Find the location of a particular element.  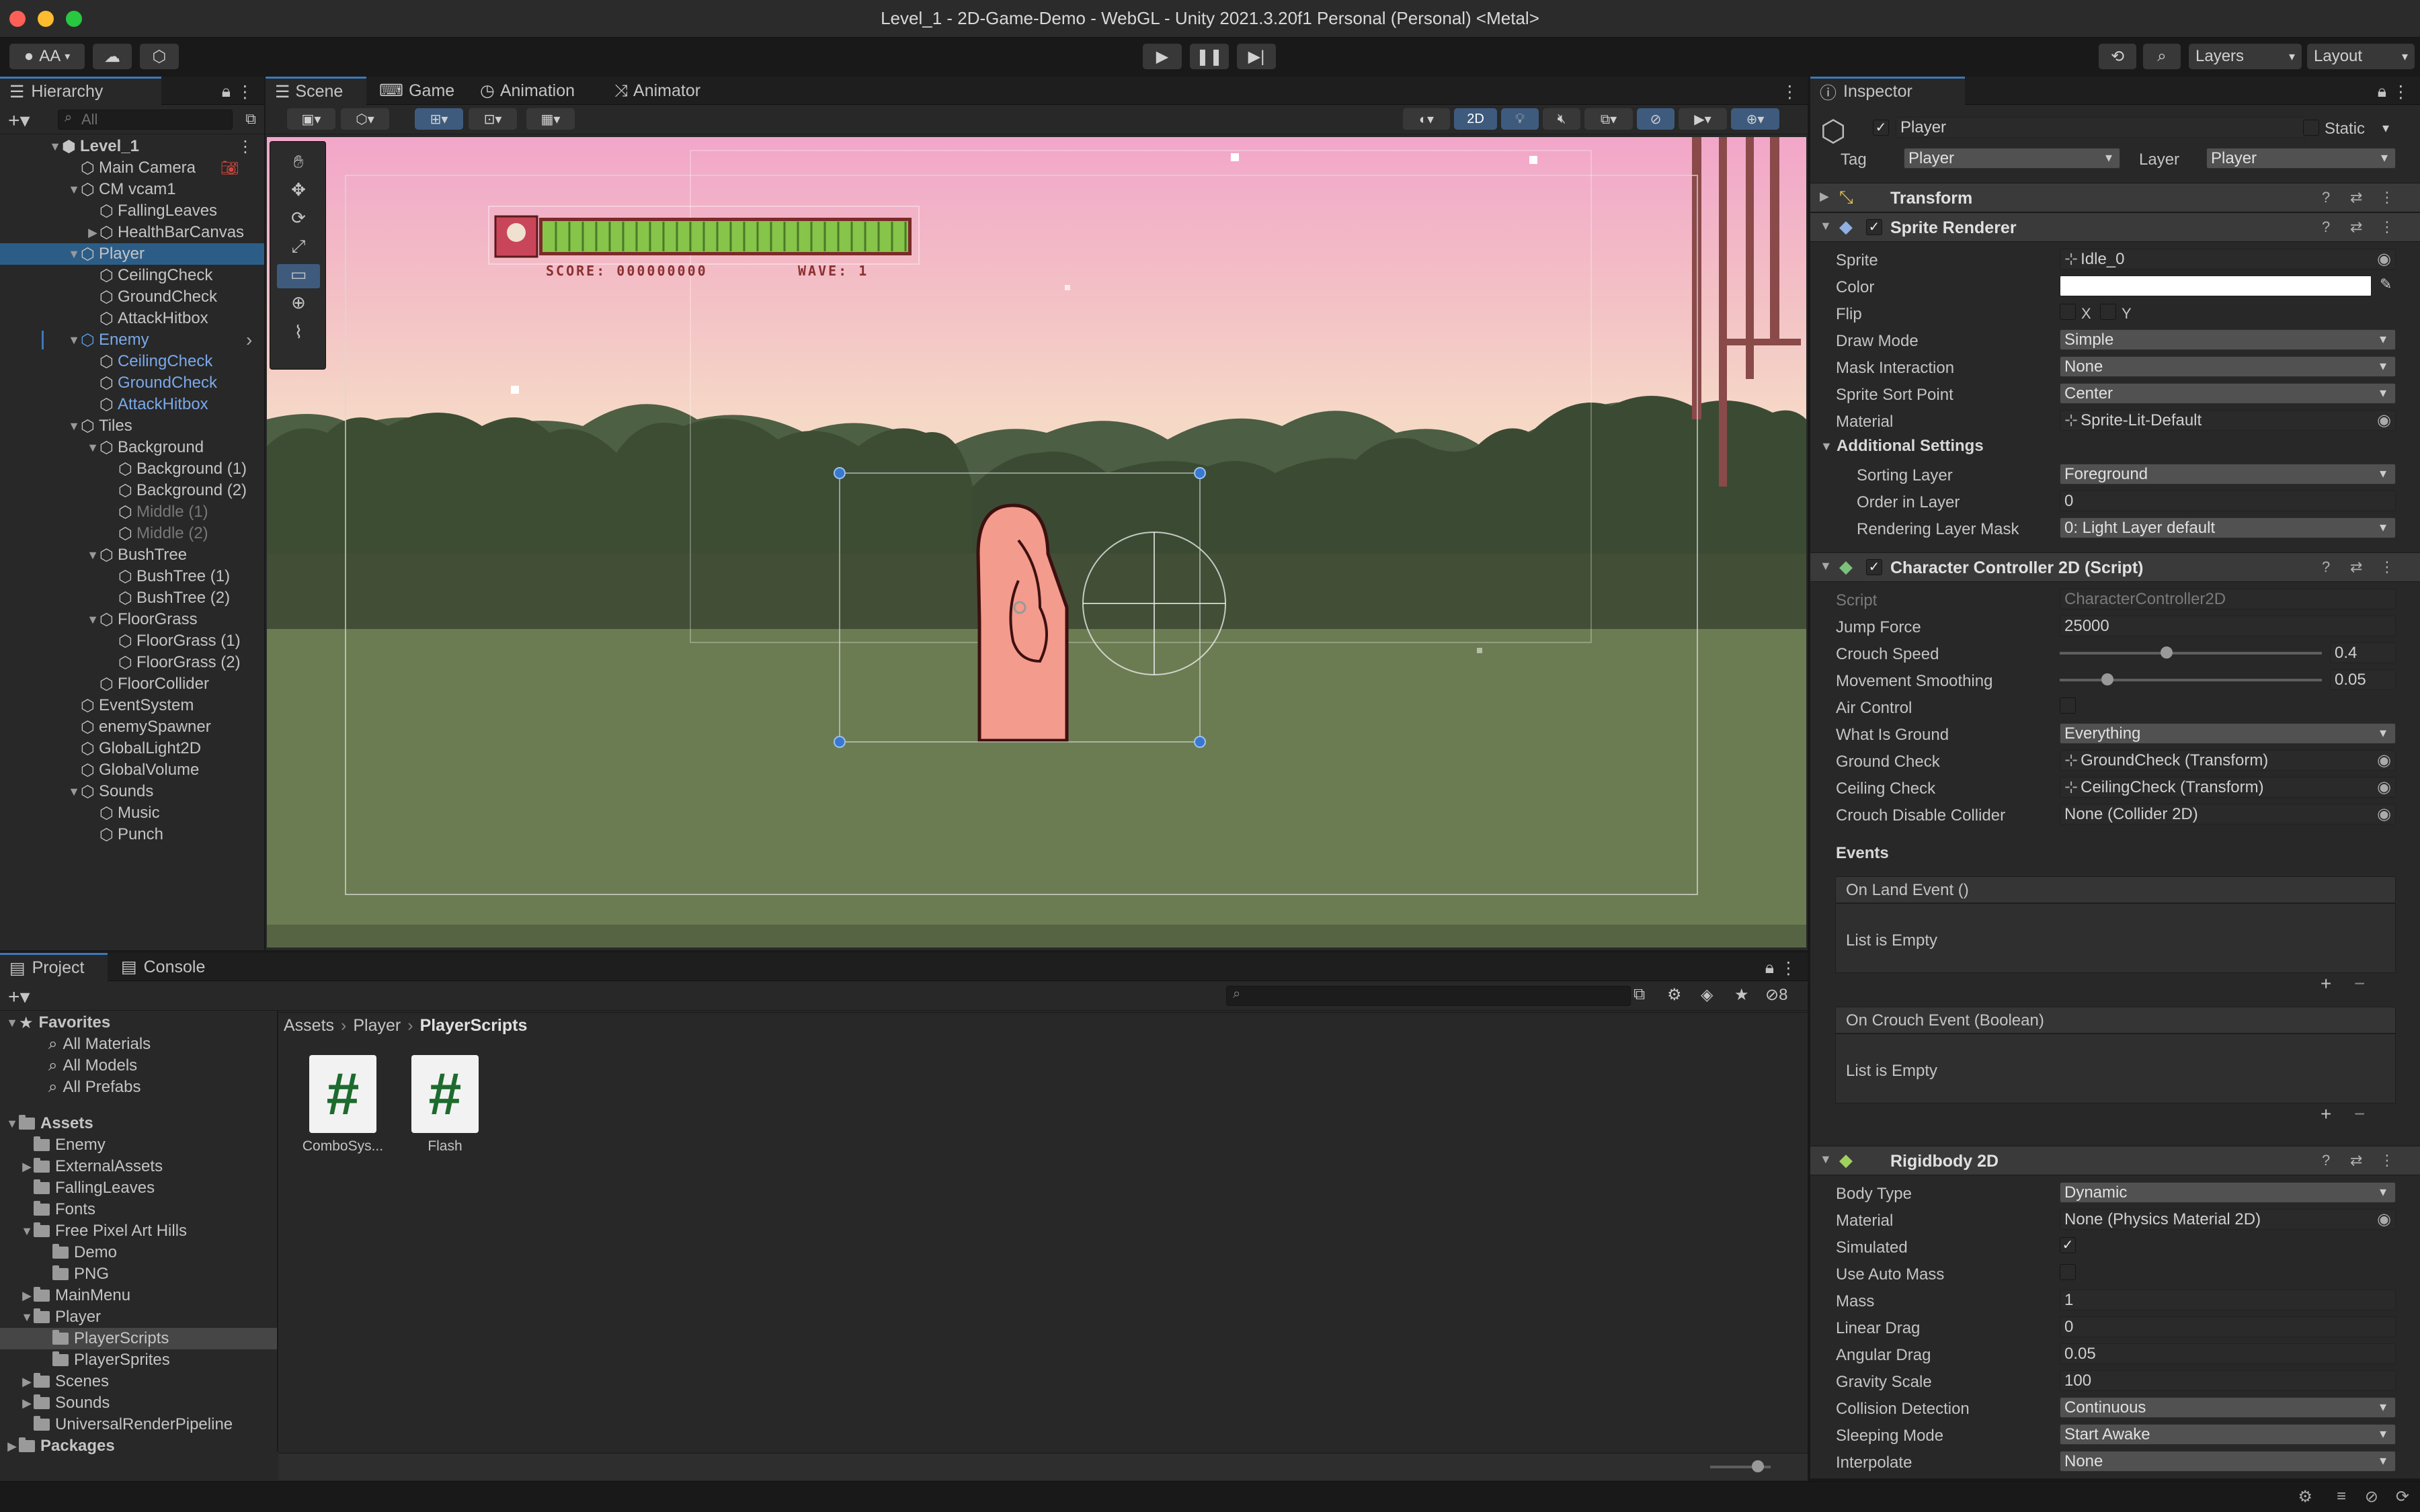

folder-item: ▶ ExternalAssets is located at coordinates (138, 1166).